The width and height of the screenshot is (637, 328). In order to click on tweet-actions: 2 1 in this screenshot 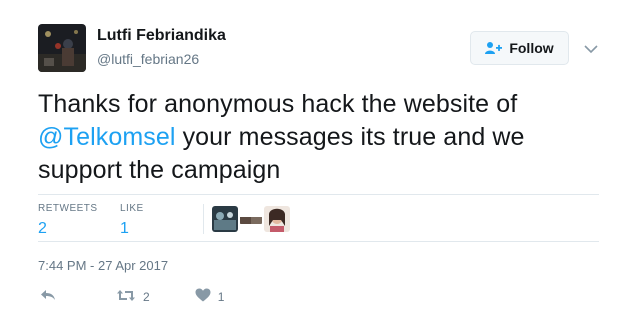, I will do `click(132, 296)`.